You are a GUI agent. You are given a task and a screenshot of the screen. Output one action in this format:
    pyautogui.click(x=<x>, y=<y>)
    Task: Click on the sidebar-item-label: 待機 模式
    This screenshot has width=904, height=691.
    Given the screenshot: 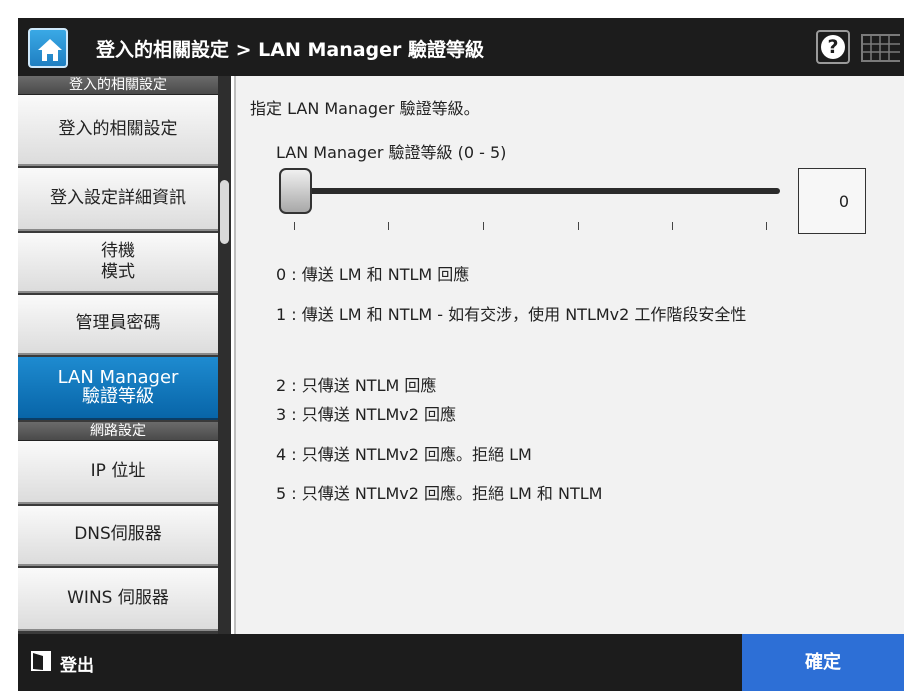 What is the action you would take?
    pyautogui.click(x=118, y=261)
    